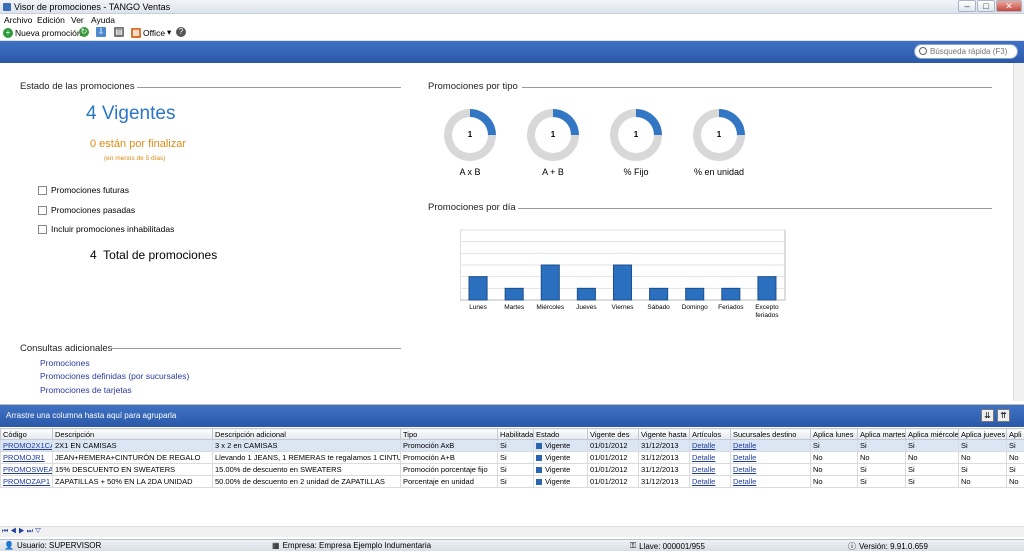 Image resolution: width=1024 pixels, height=552 pixels. What do you see at coordinates (133, 434) in the screenshot?
I see `column-header: Descripción` at bounding box center [133, 434].